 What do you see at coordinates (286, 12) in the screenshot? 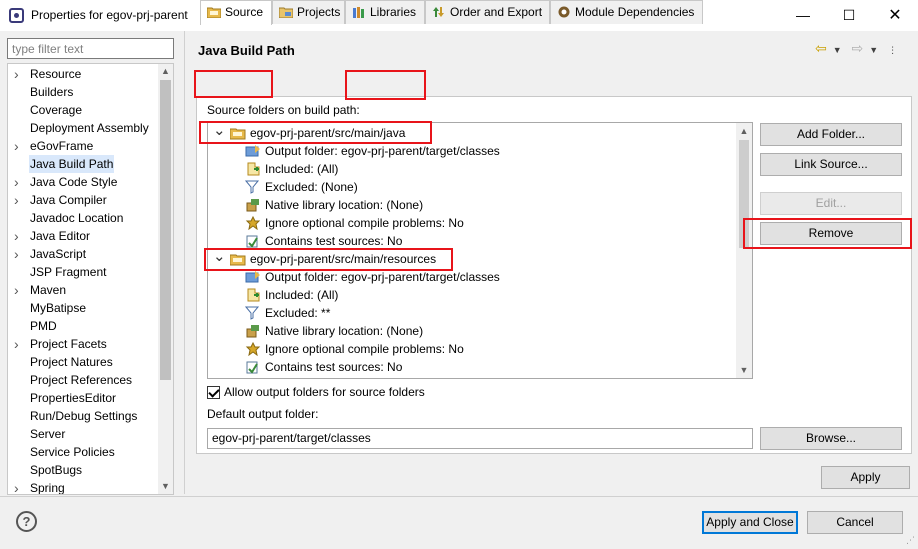
I see `projects-folder-icon` at bounding box center [286, 12].